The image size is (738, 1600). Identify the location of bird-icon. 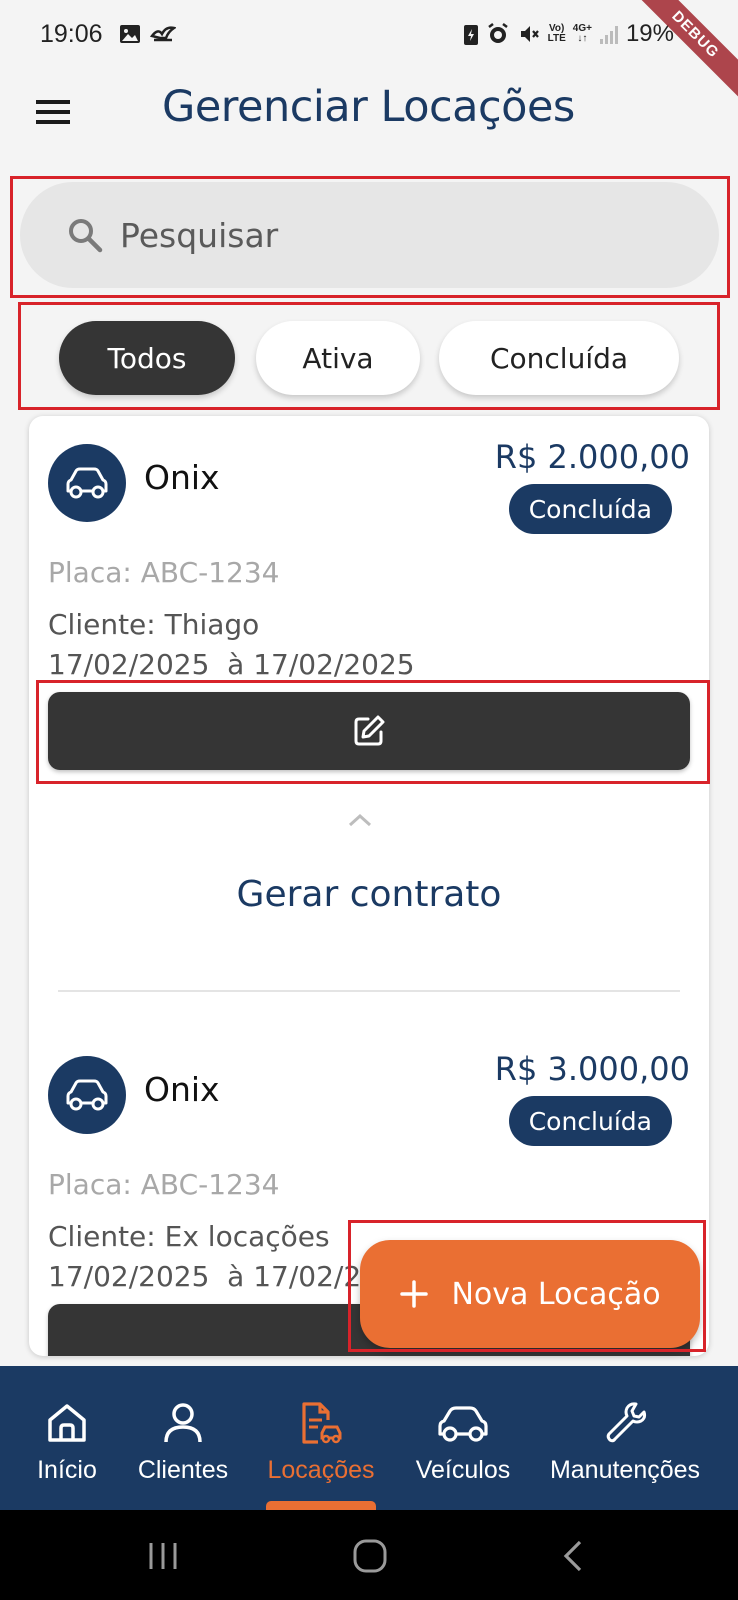
(163, 34).